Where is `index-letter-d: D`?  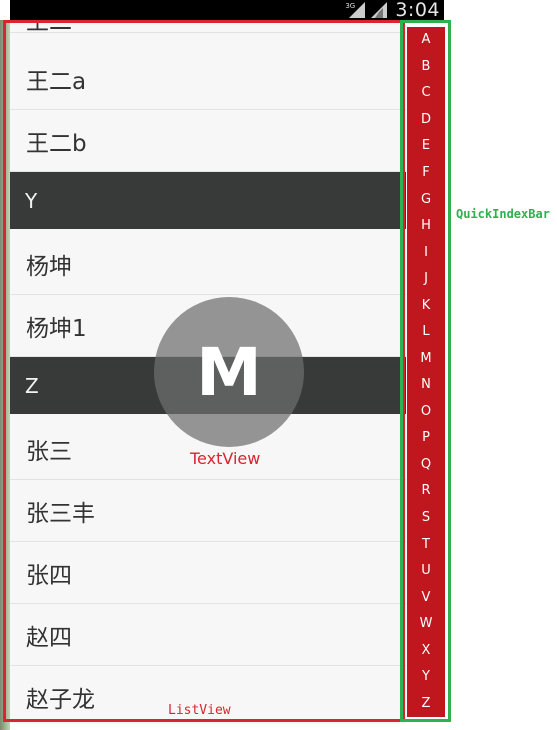 index-letter-d: D is located at coordinates (426, 120).